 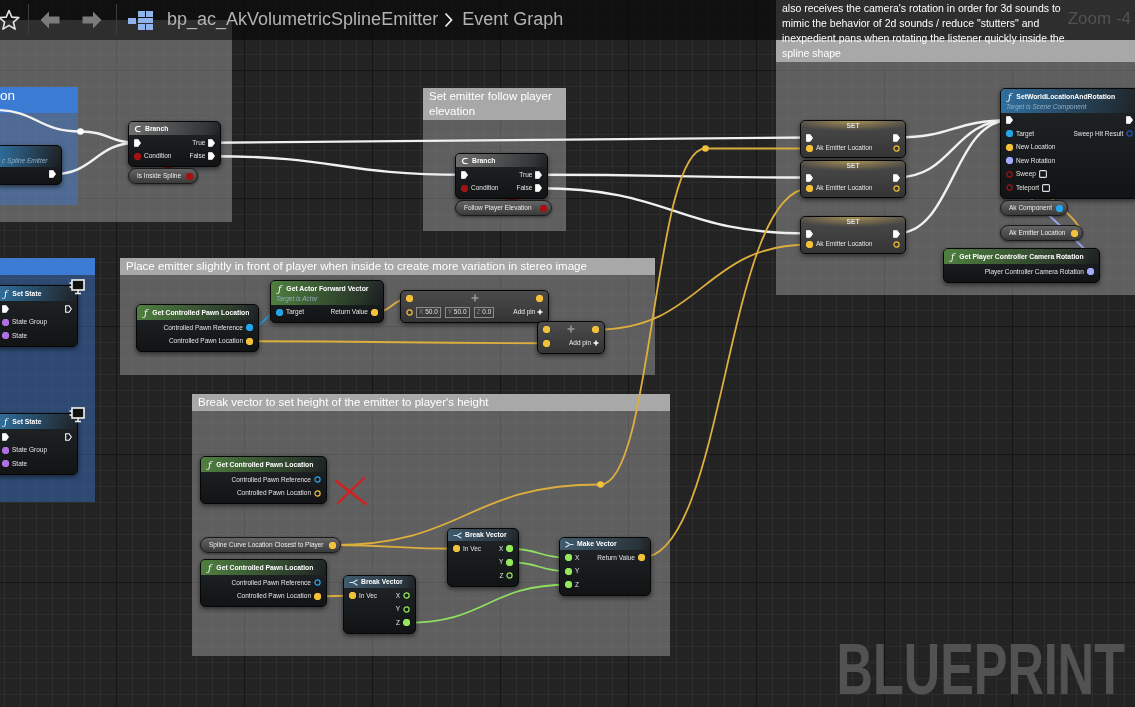 I want to click on merge-icon, so click(x=569, y=544).